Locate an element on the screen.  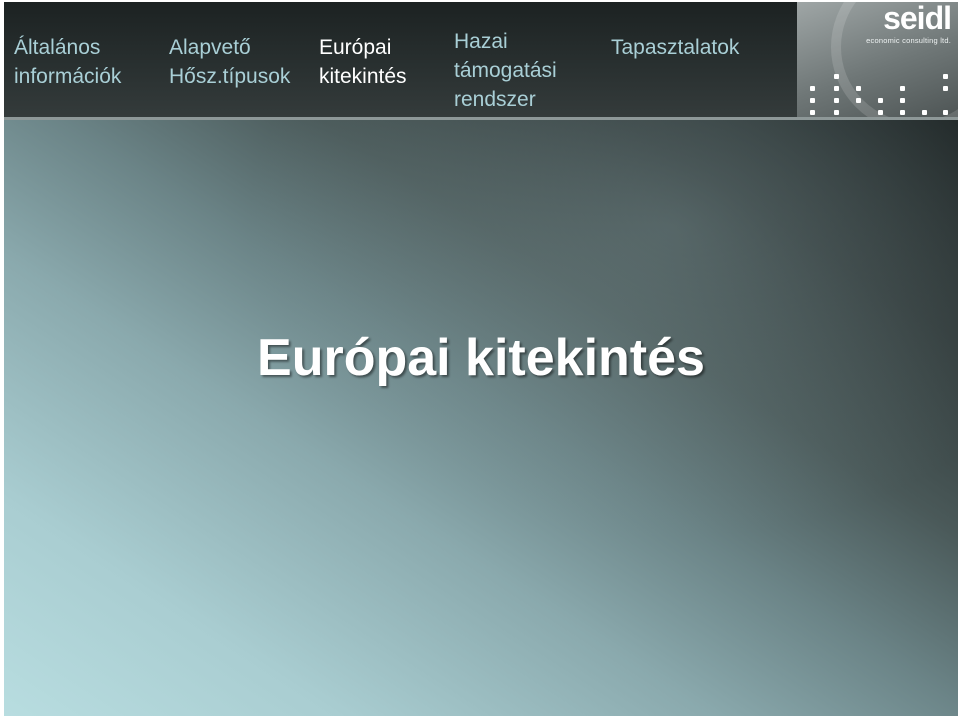
nav-item-altalanos-informaciok: Általános információk is located at coordinates (67, 62).